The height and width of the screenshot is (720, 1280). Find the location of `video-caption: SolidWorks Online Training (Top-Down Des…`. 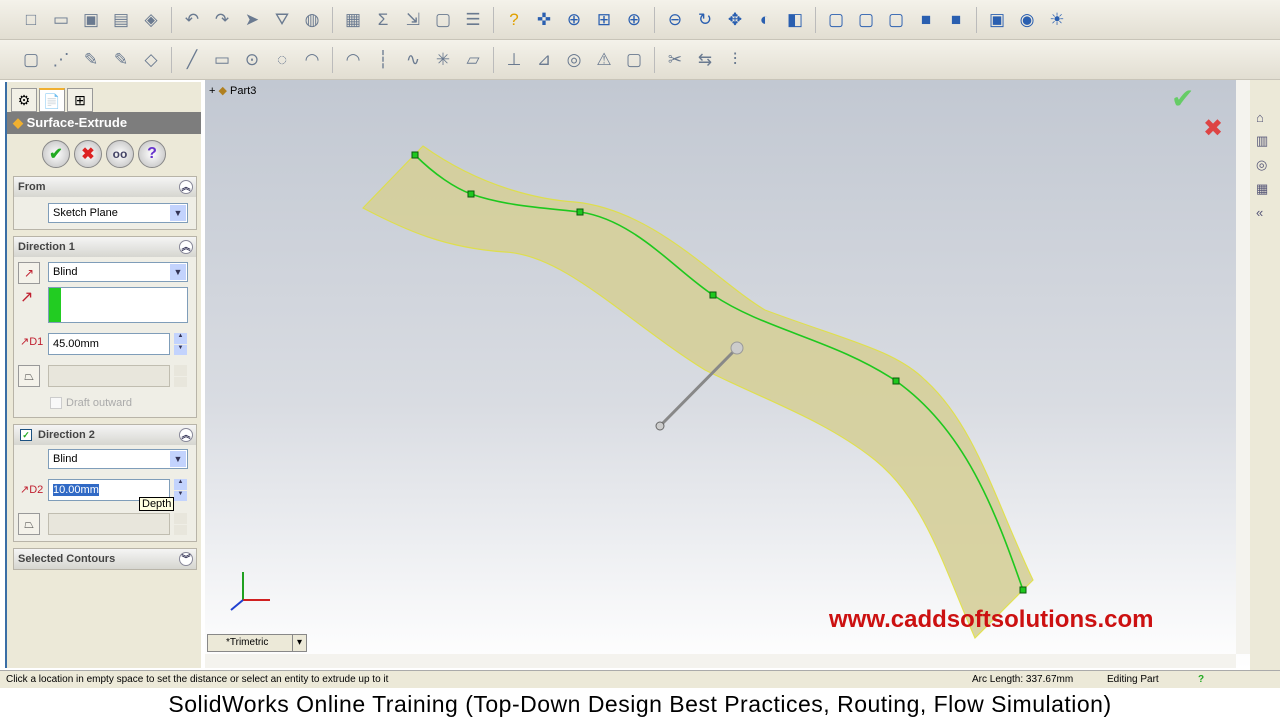

video-caption: SolidWorks Online Training (Top-Down Des… is located at coordinates (640, 704).